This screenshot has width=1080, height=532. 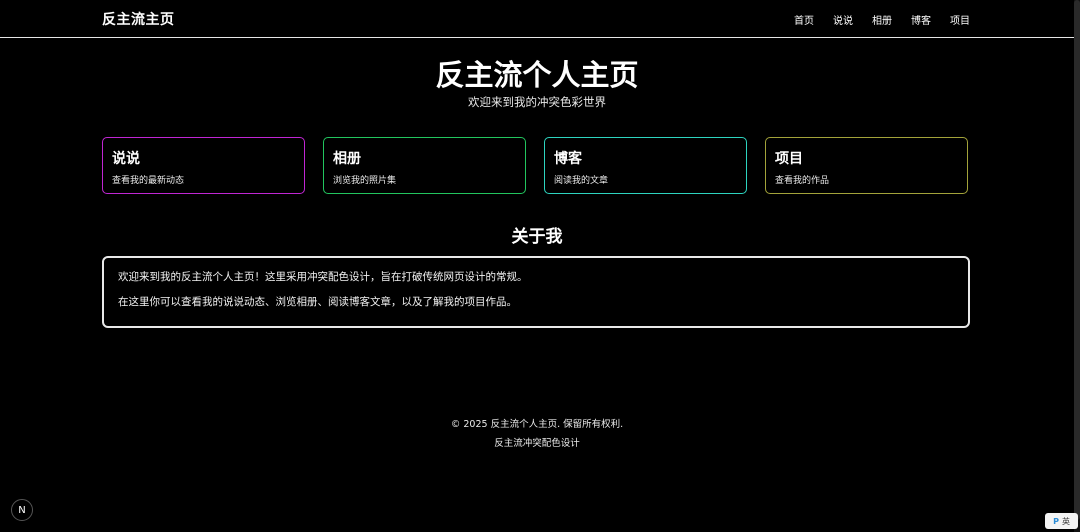 I want to click on hero-subtitle: 欢迎来到我的冲突色彩世界, so click(x=537, y=102).